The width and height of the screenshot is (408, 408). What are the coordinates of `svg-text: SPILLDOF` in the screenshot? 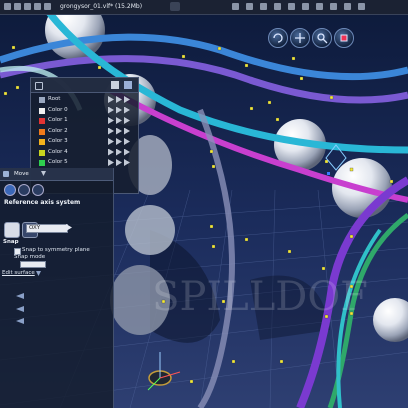 It's located at (260, 297).